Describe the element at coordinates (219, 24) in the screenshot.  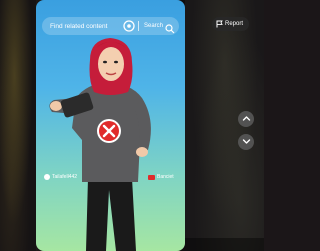
I see `flag-icon` at that location.